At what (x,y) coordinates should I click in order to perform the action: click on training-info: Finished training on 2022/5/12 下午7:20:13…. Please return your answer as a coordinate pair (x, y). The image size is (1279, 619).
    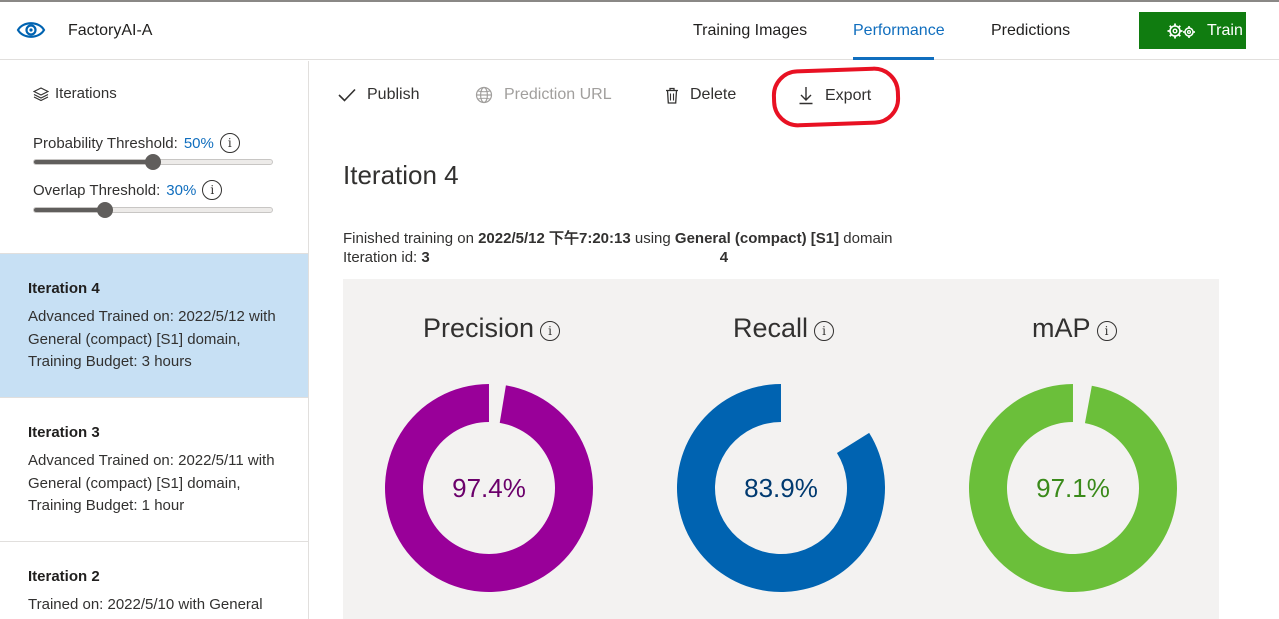
    Looking at the image, I should click on (618, 237).